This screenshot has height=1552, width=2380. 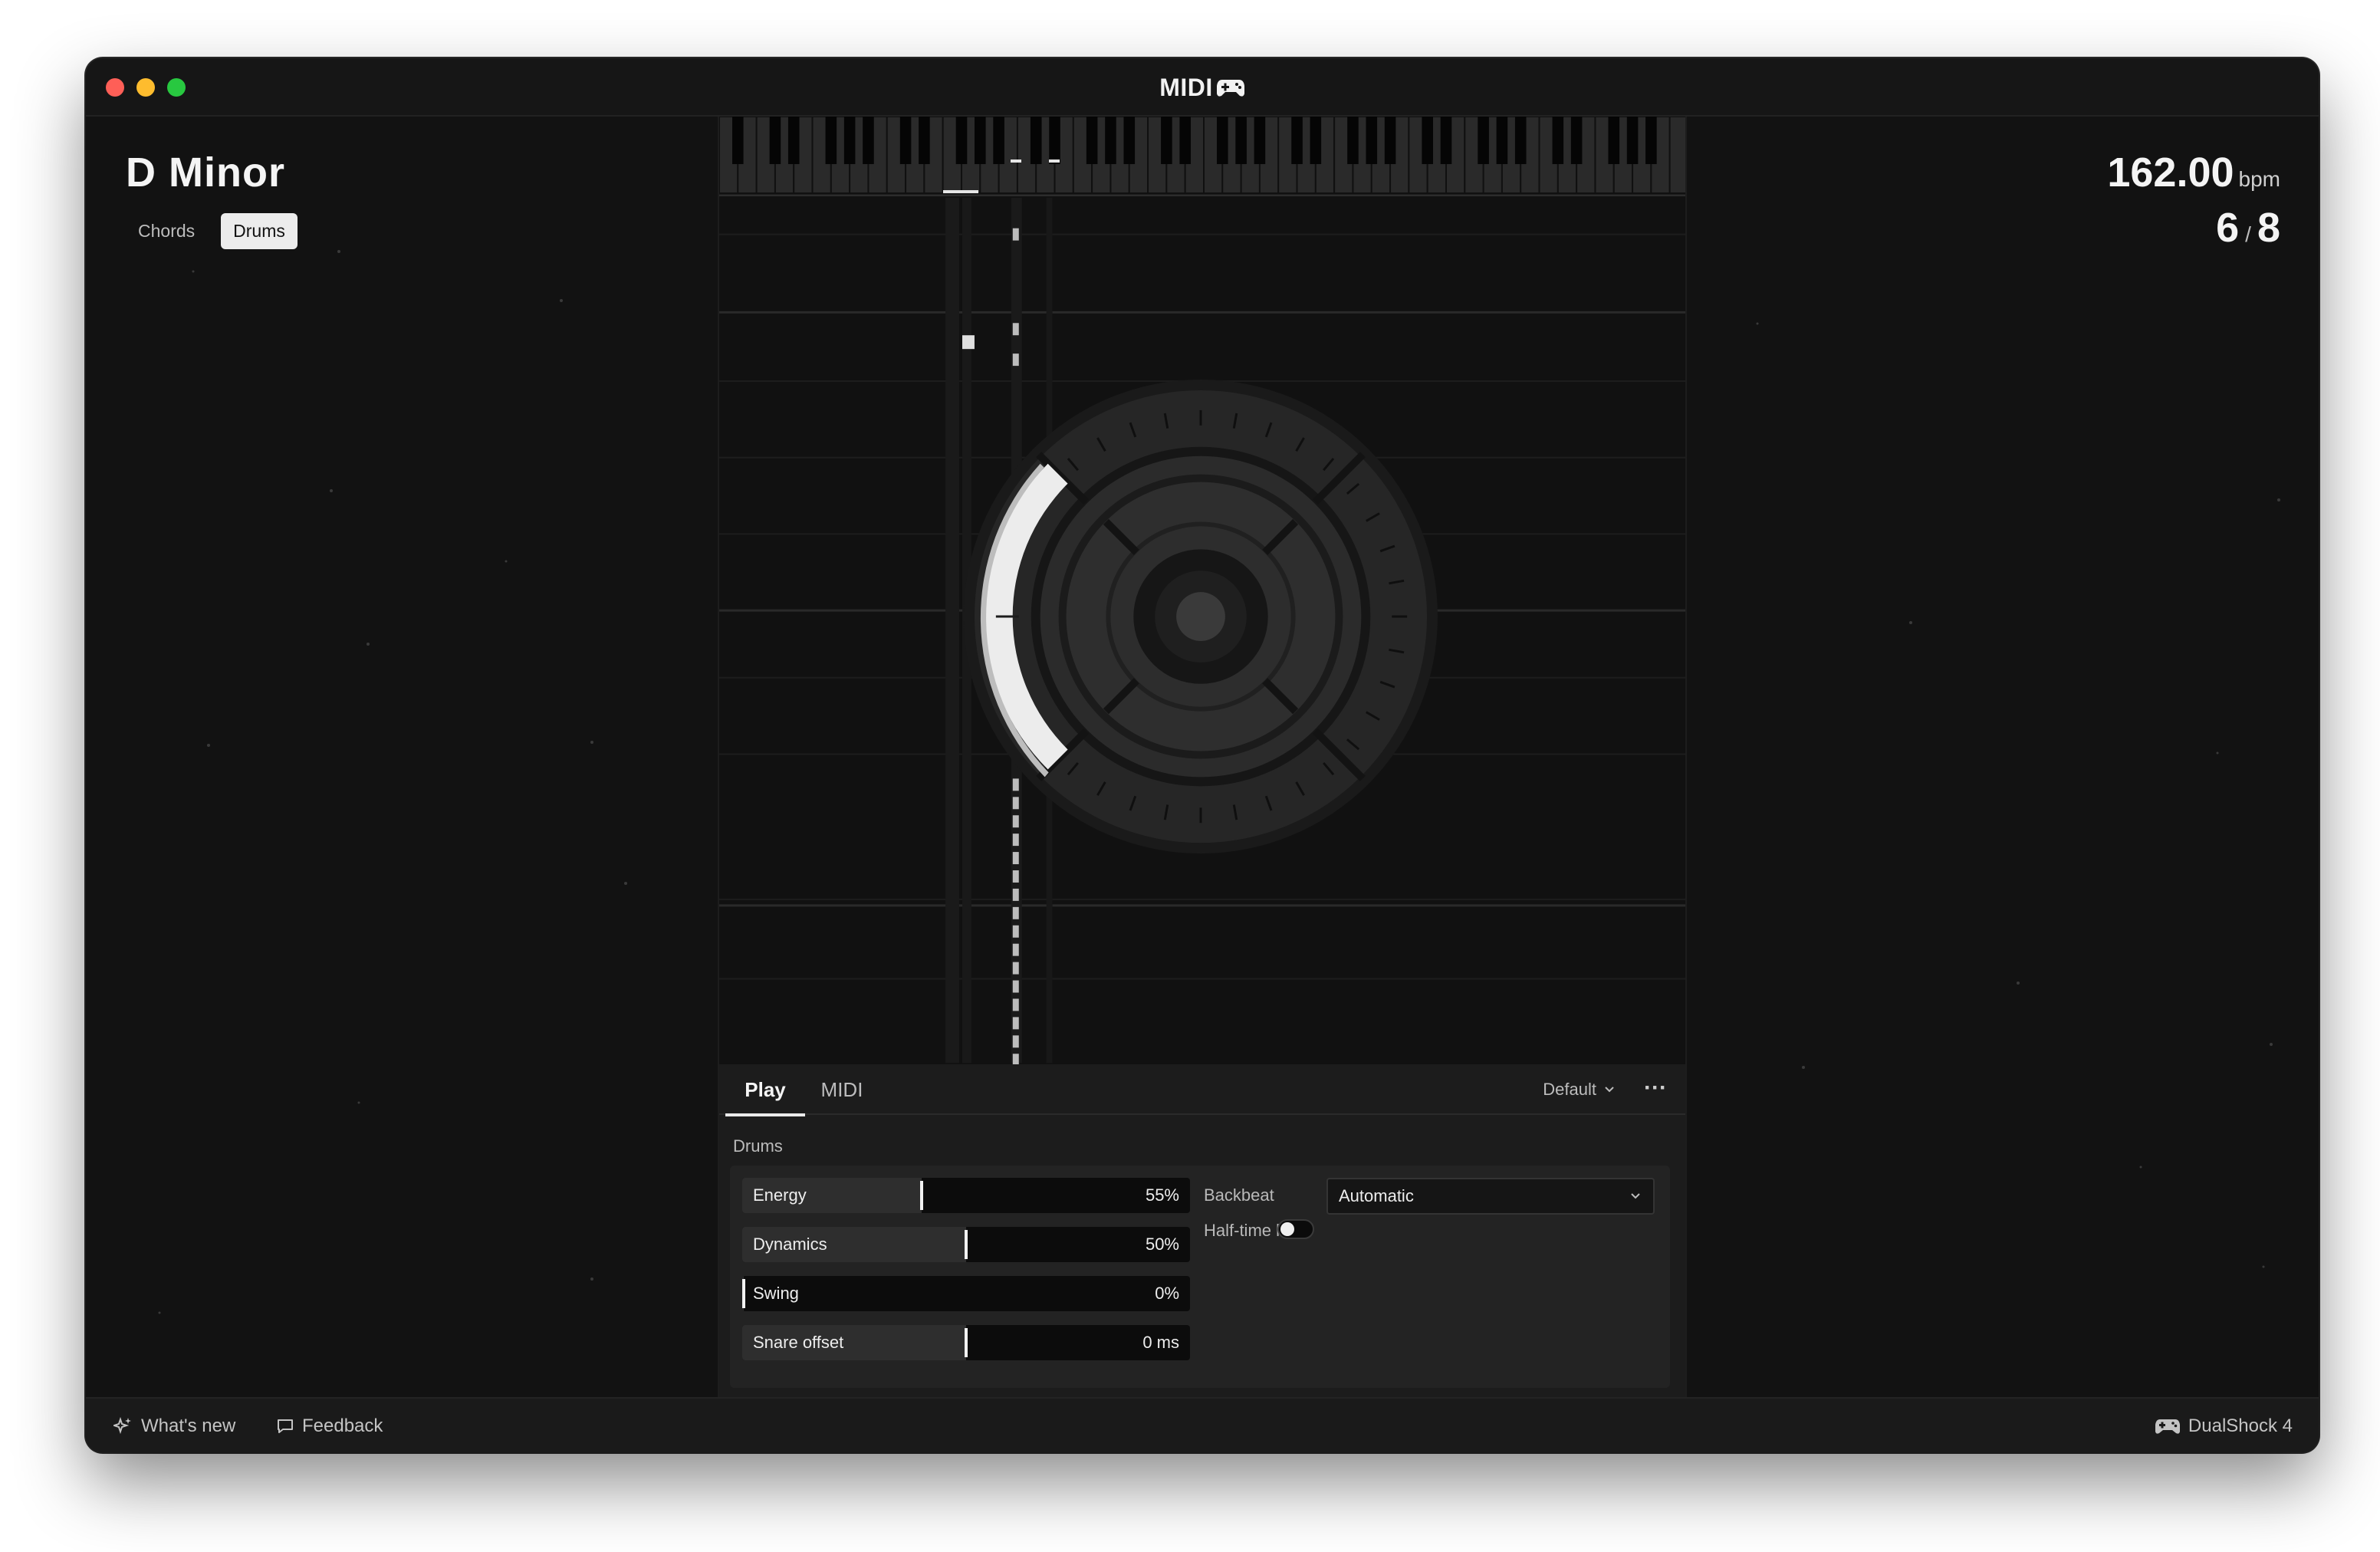 What do you see at coordinates (259, 231) in the screenshot?
I see `mode-tab-drums: Drums` at bounding box center [259, 231].